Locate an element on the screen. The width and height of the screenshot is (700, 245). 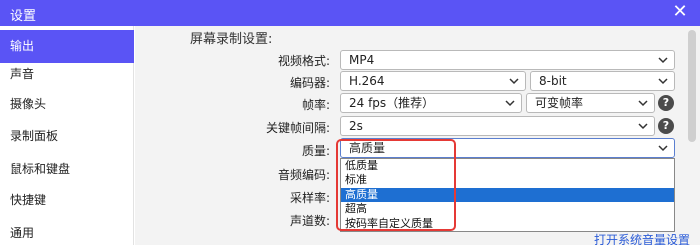
sidebar-item-mouse-keyboard: 鼠标和键盘 is located at coordinates (67, 169).